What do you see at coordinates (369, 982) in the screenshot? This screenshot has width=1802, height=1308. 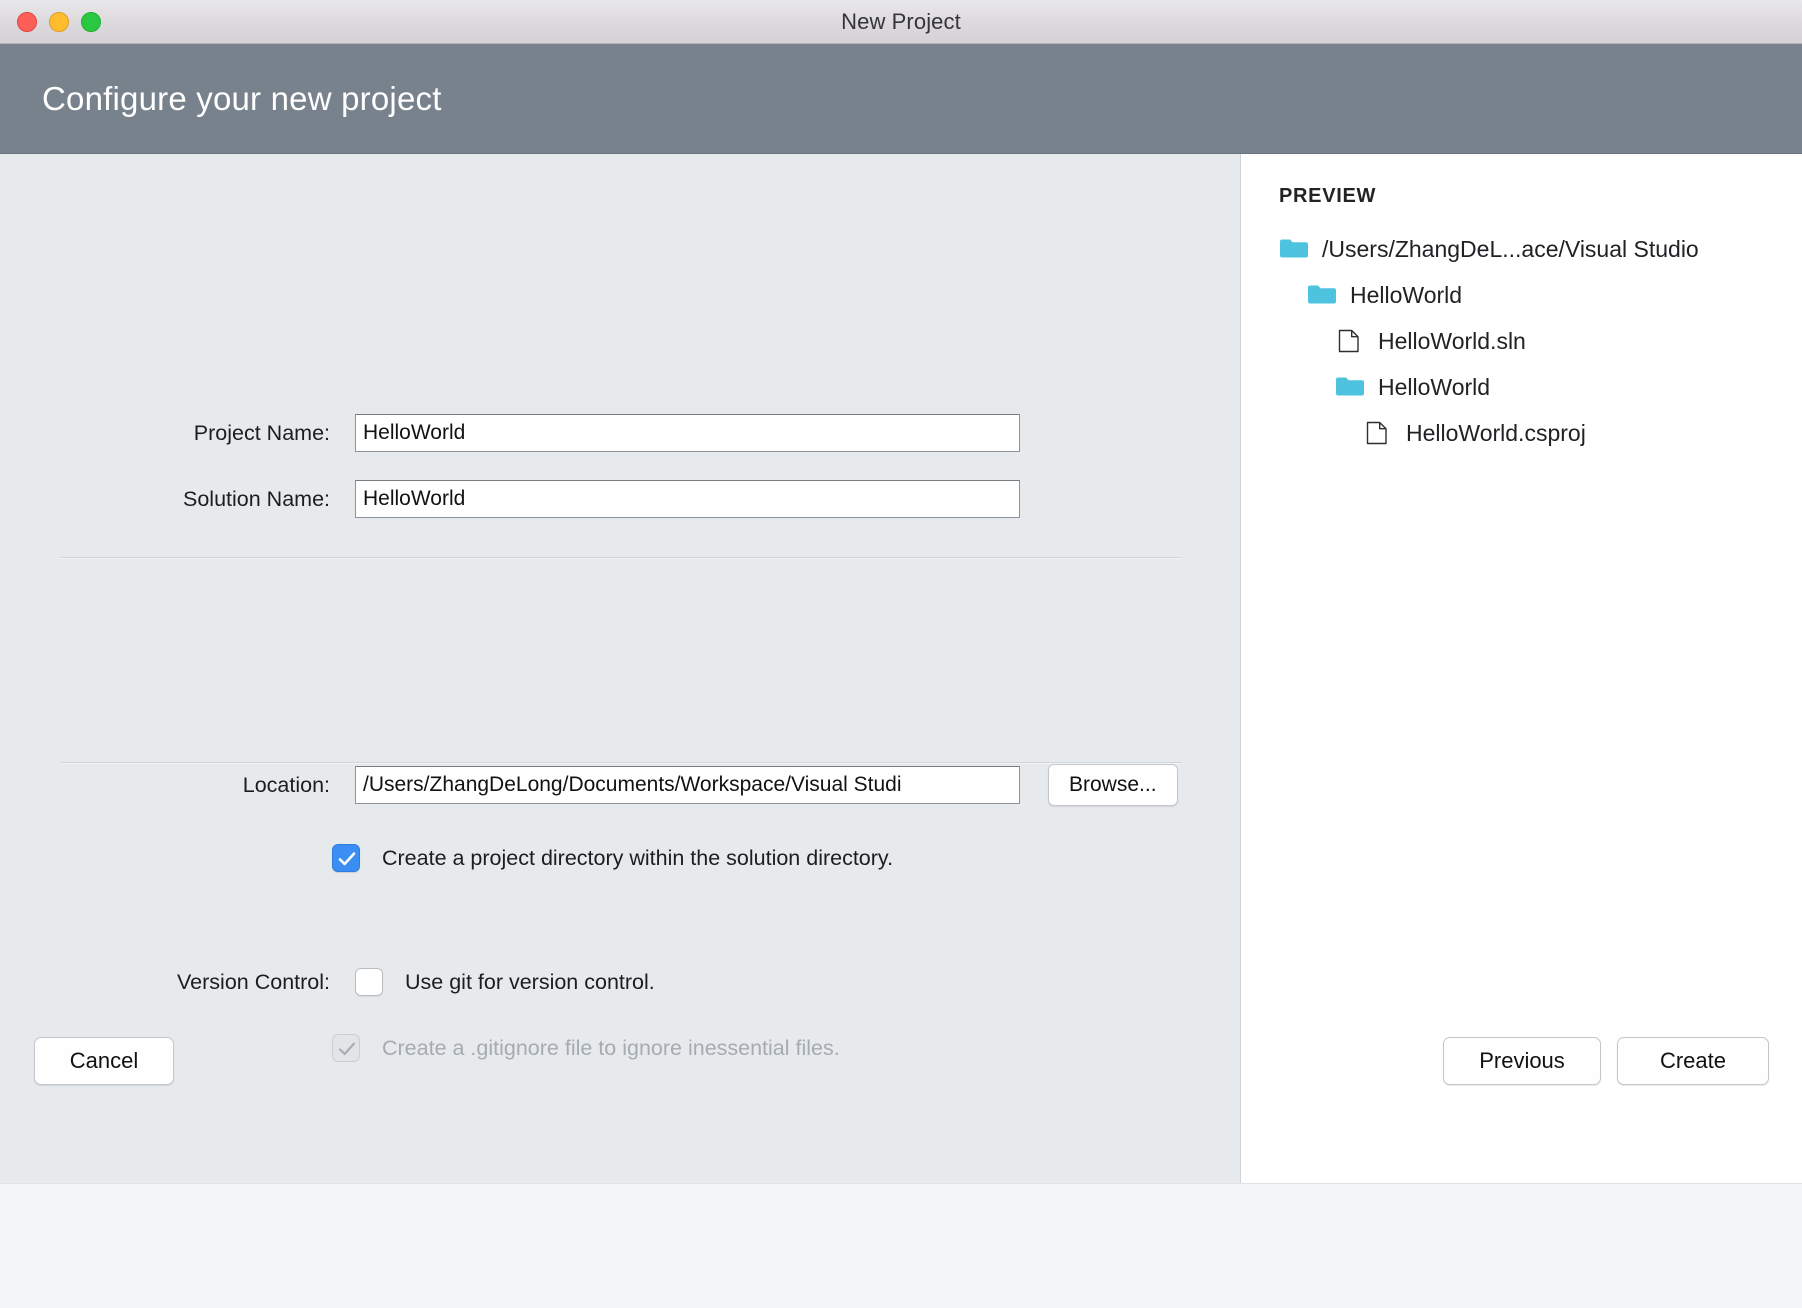 I see `use-git-checkbox` at bounding box center [369, 982].